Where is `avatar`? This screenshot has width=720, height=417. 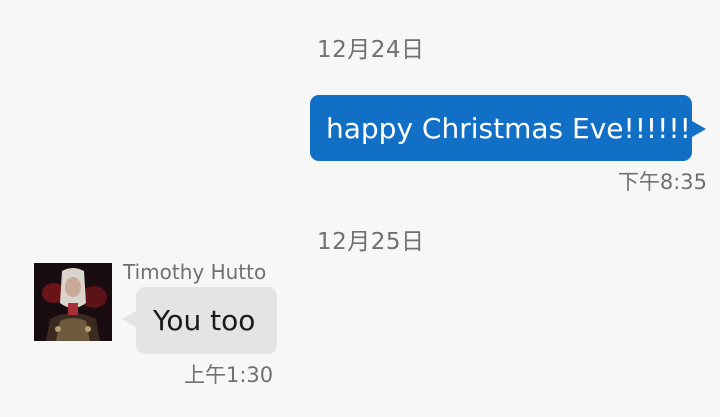
avatar is located at coordinates (73, 302).